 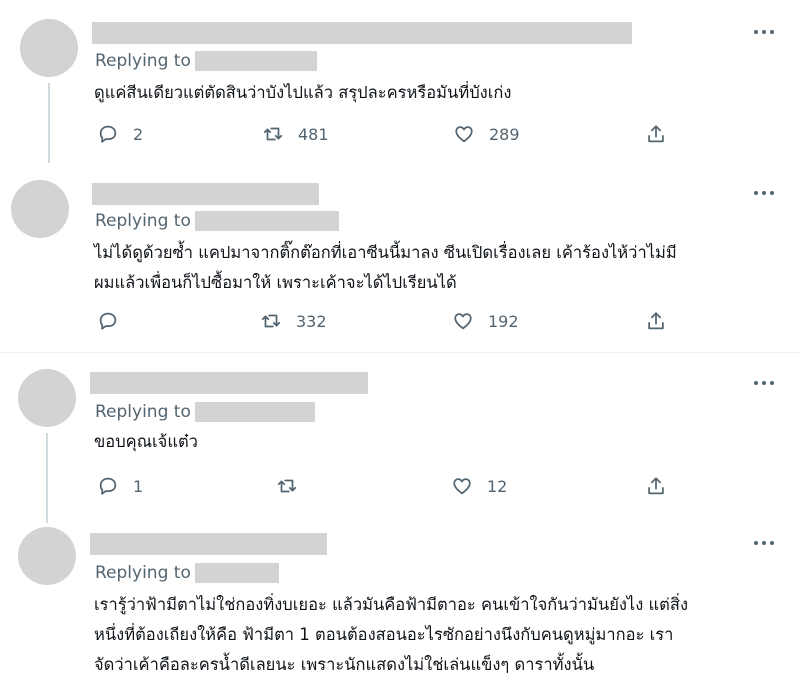 I want to click on reply-count: 2, so click(x=138, y=134).